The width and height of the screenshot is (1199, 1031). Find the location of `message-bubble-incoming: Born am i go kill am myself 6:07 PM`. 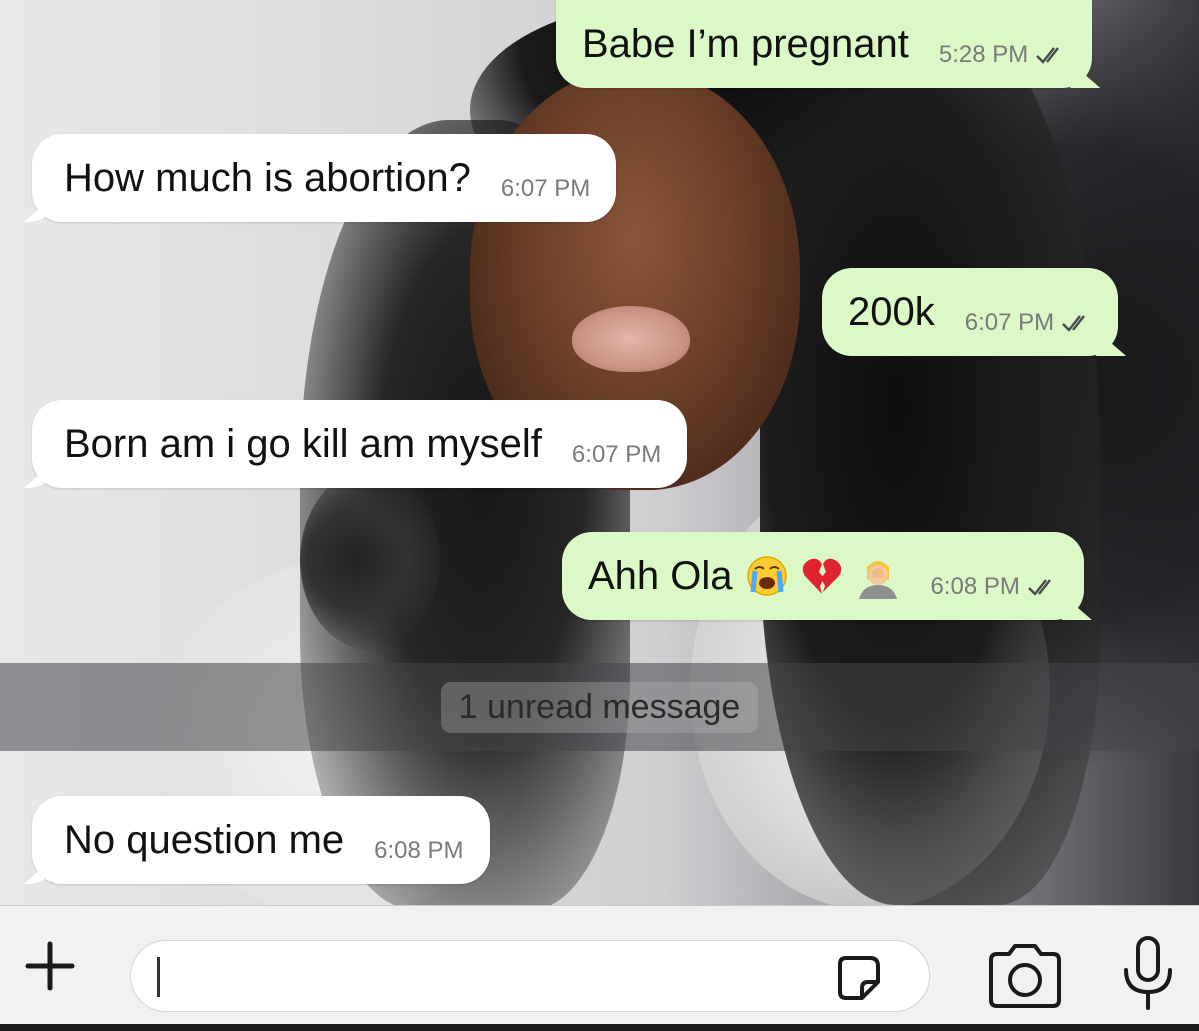

message-bubble-incoming: Born am i go kill am myself 6:07 PM is located at coordinates (360, 444).